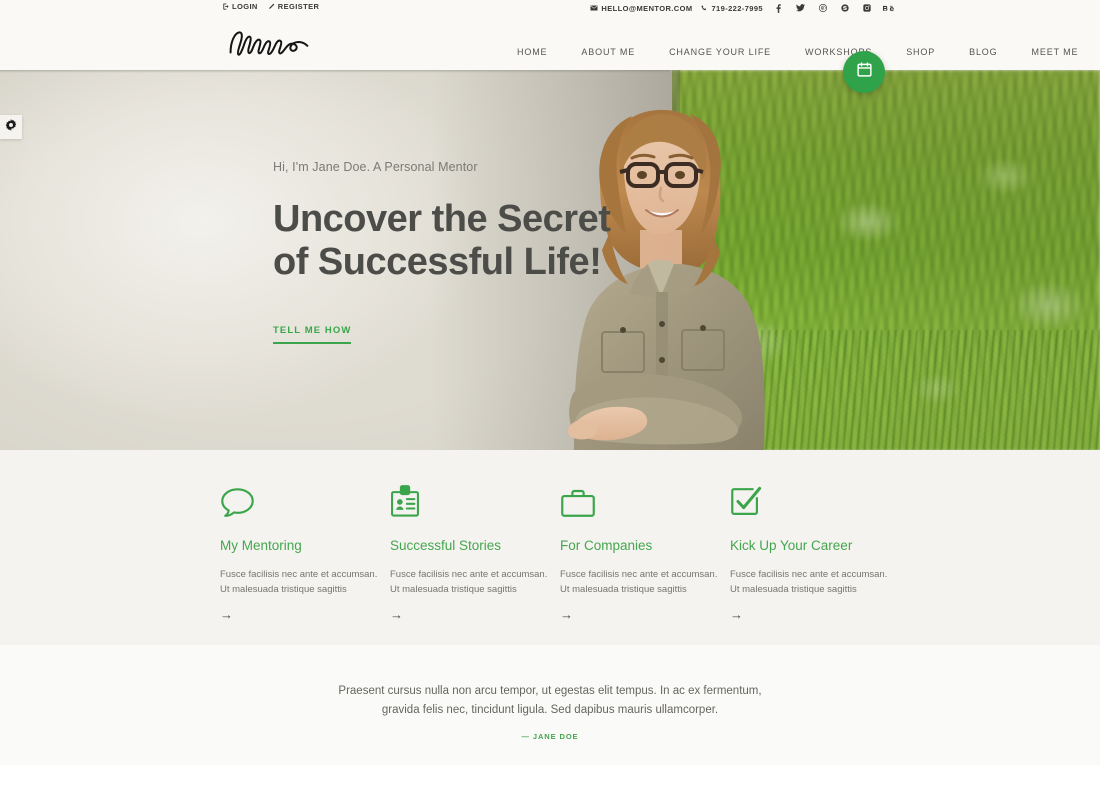 The height and width of the screenshot is (800, 1100). Describe the element at coordinates (245, 6) in the screenshot. I see `login-label: LOGIN` at that location.